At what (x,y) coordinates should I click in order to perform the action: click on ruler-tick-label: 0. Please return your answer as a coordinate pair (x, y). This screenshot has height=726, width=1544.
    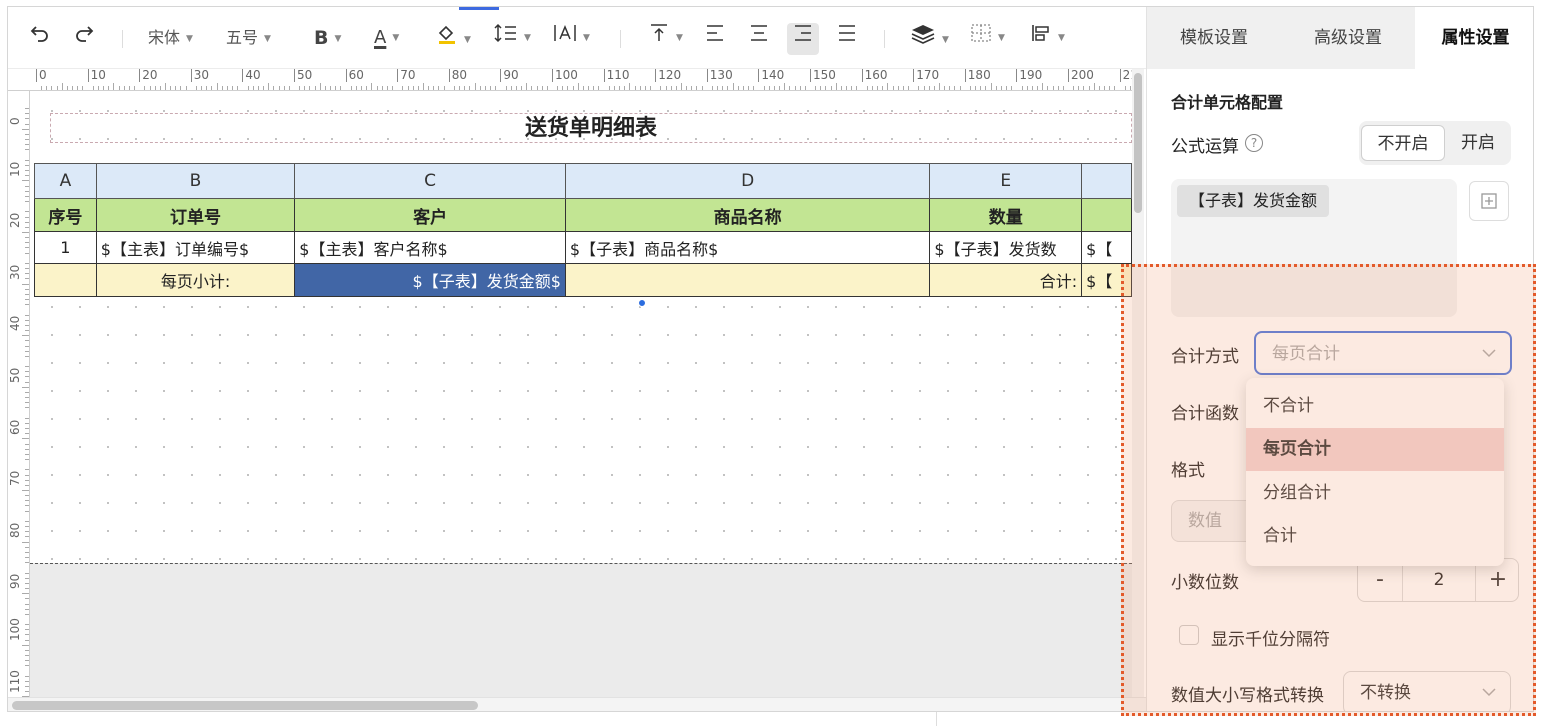
    Looking at the image, I should click on (41, 75).